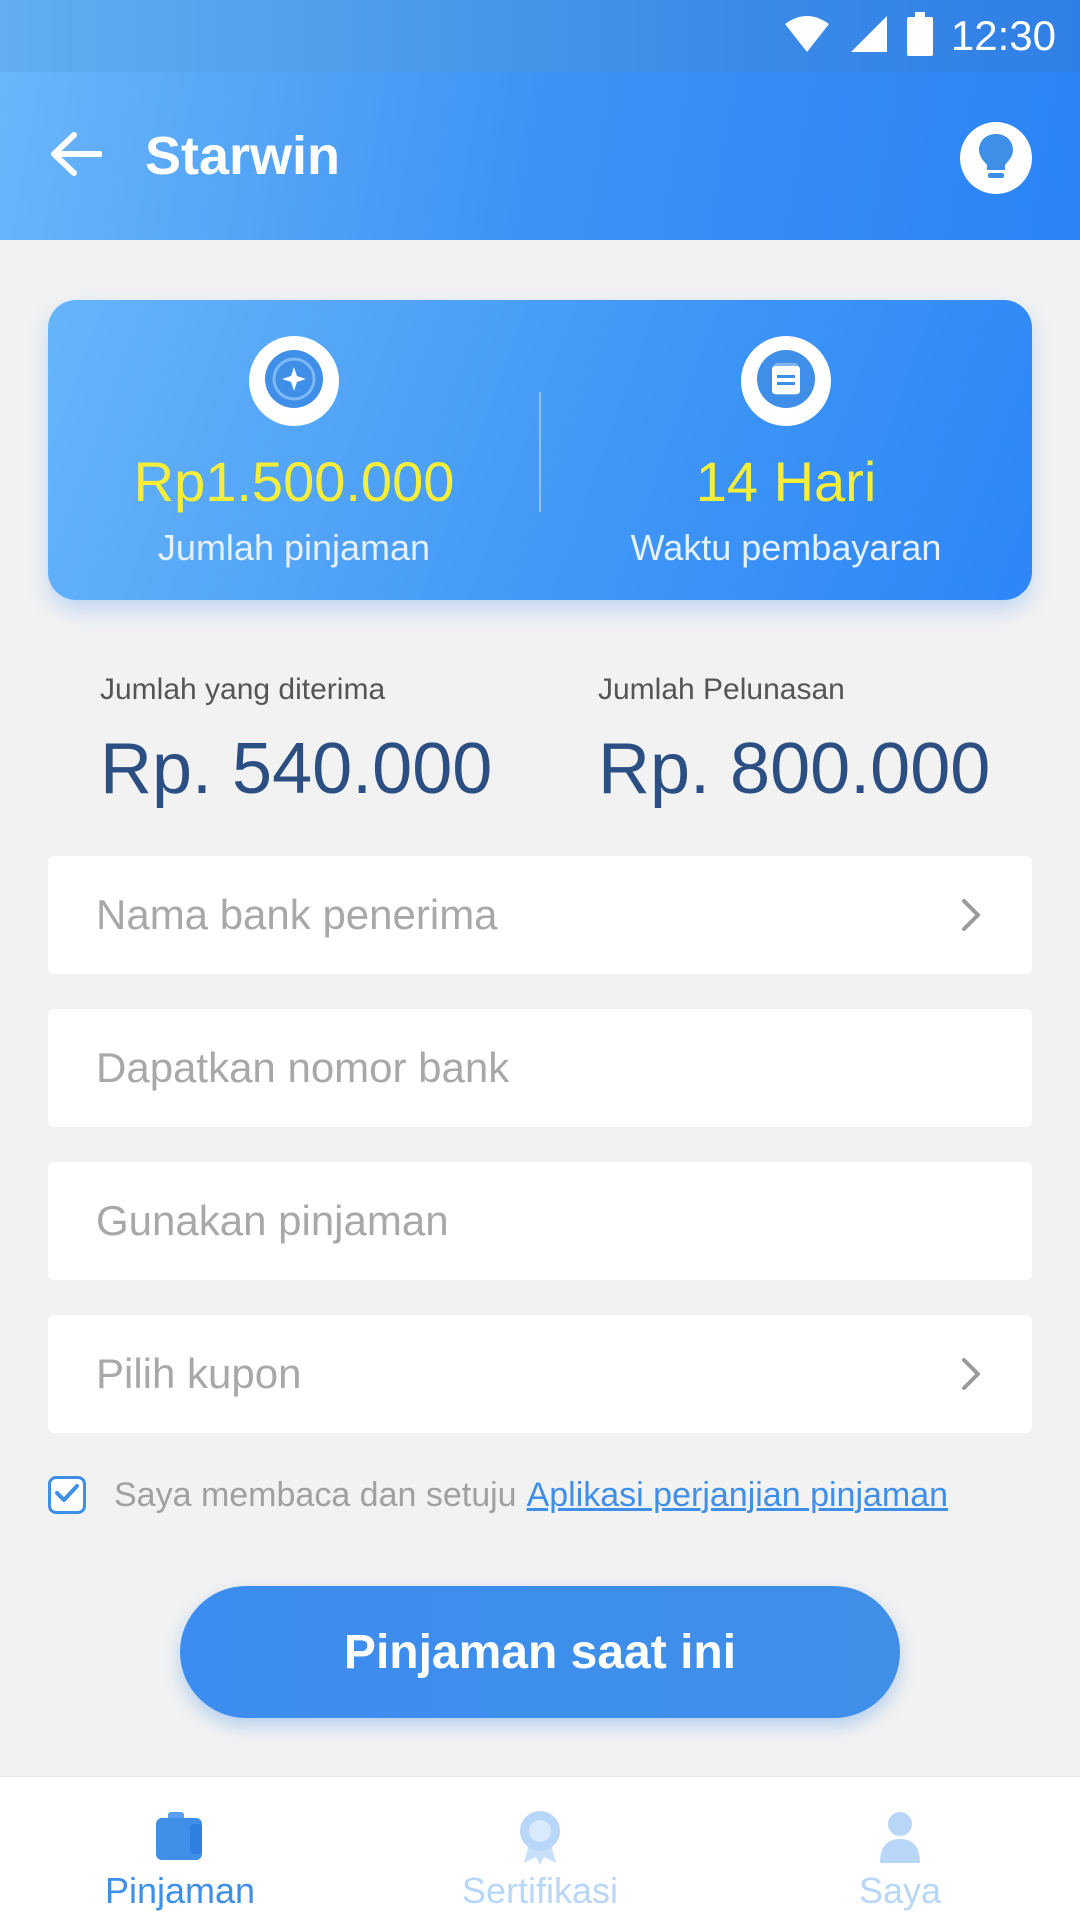 The width and height of the screenshot is (1080, 1921). I want to click on repayment-amount-label: Jumlah Pelunasan, so click(721, 689).